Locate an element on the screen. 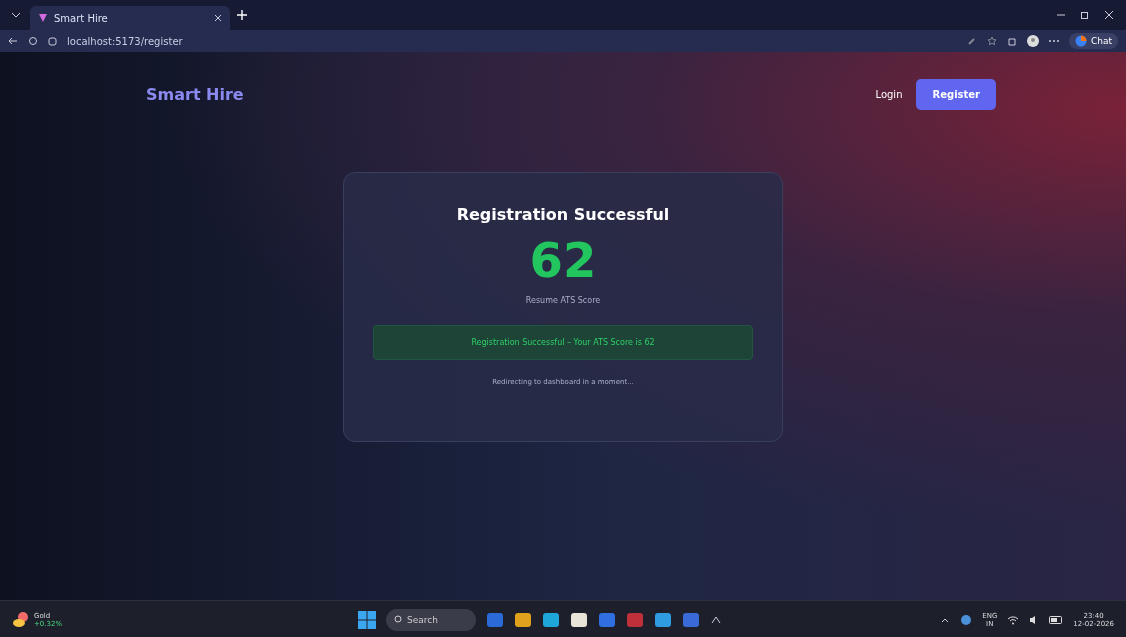 This screenshot has height=637, width=1126. score-label: Resume ATS Score is located at coordinates (563, 300).